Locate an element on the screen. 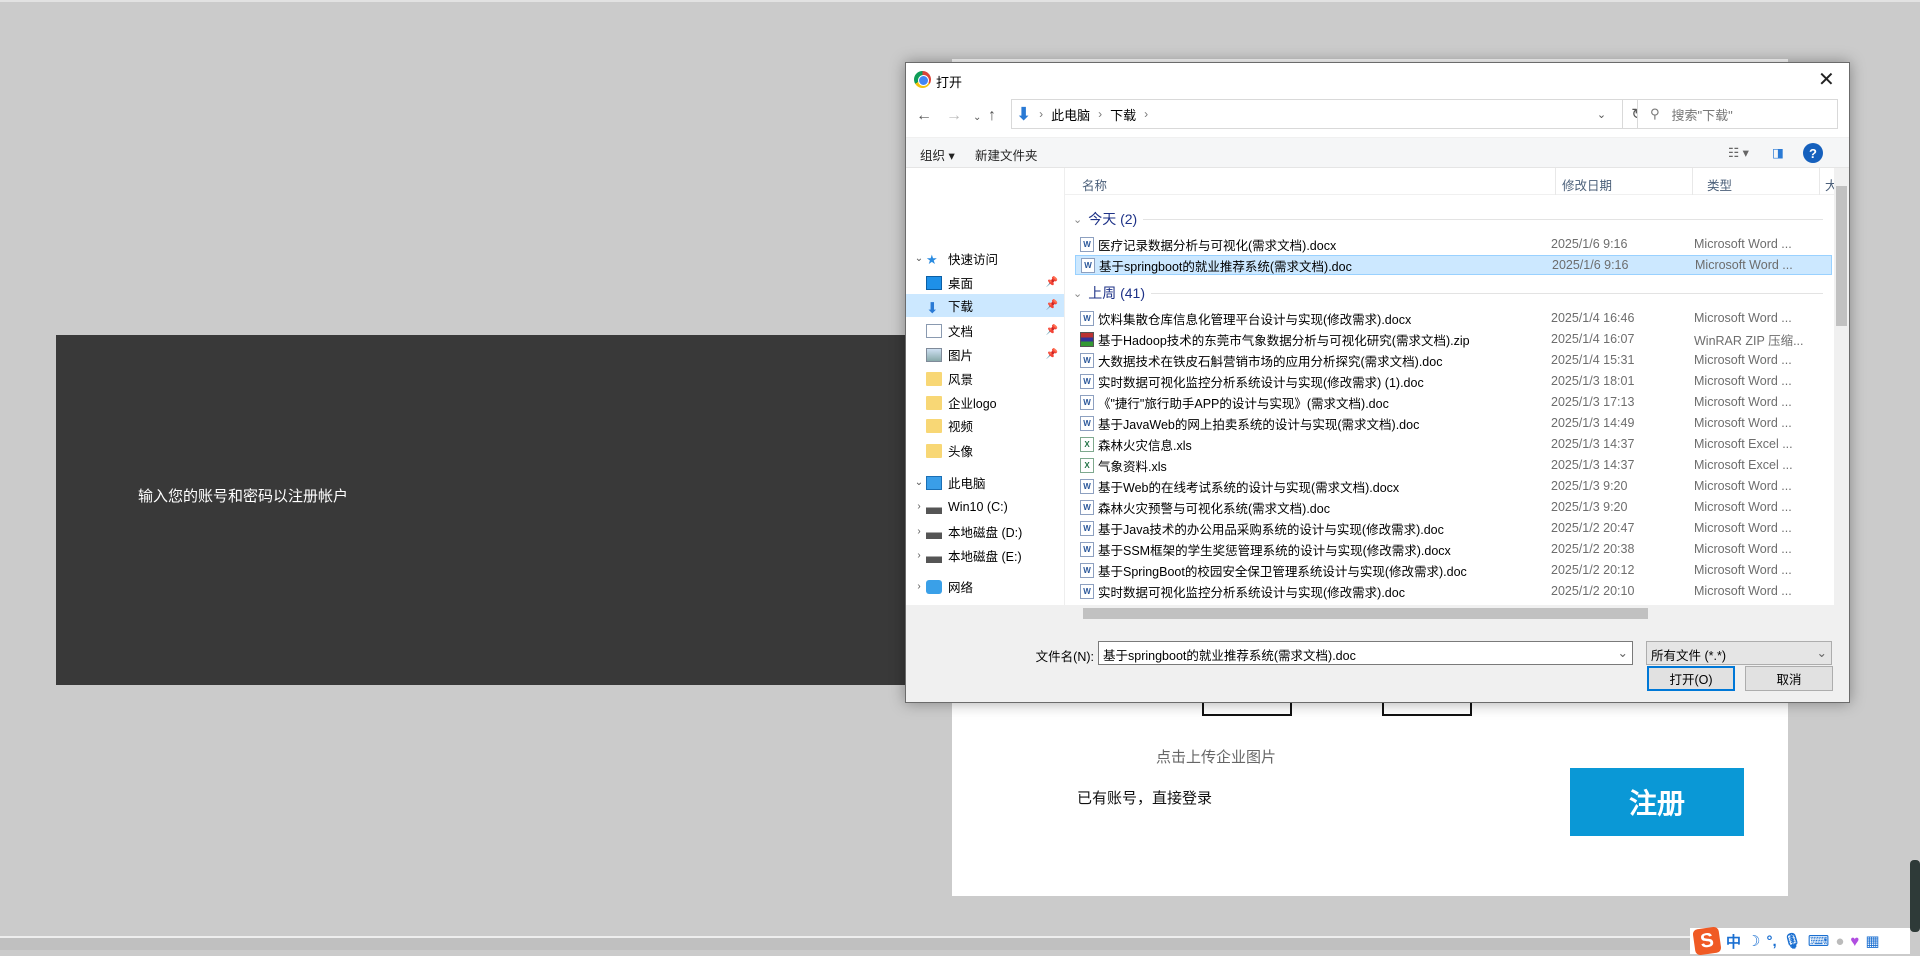 The image size is (1920, 956). new-folder-button: 新建文件夹 is located at coordinates (1006, 154).